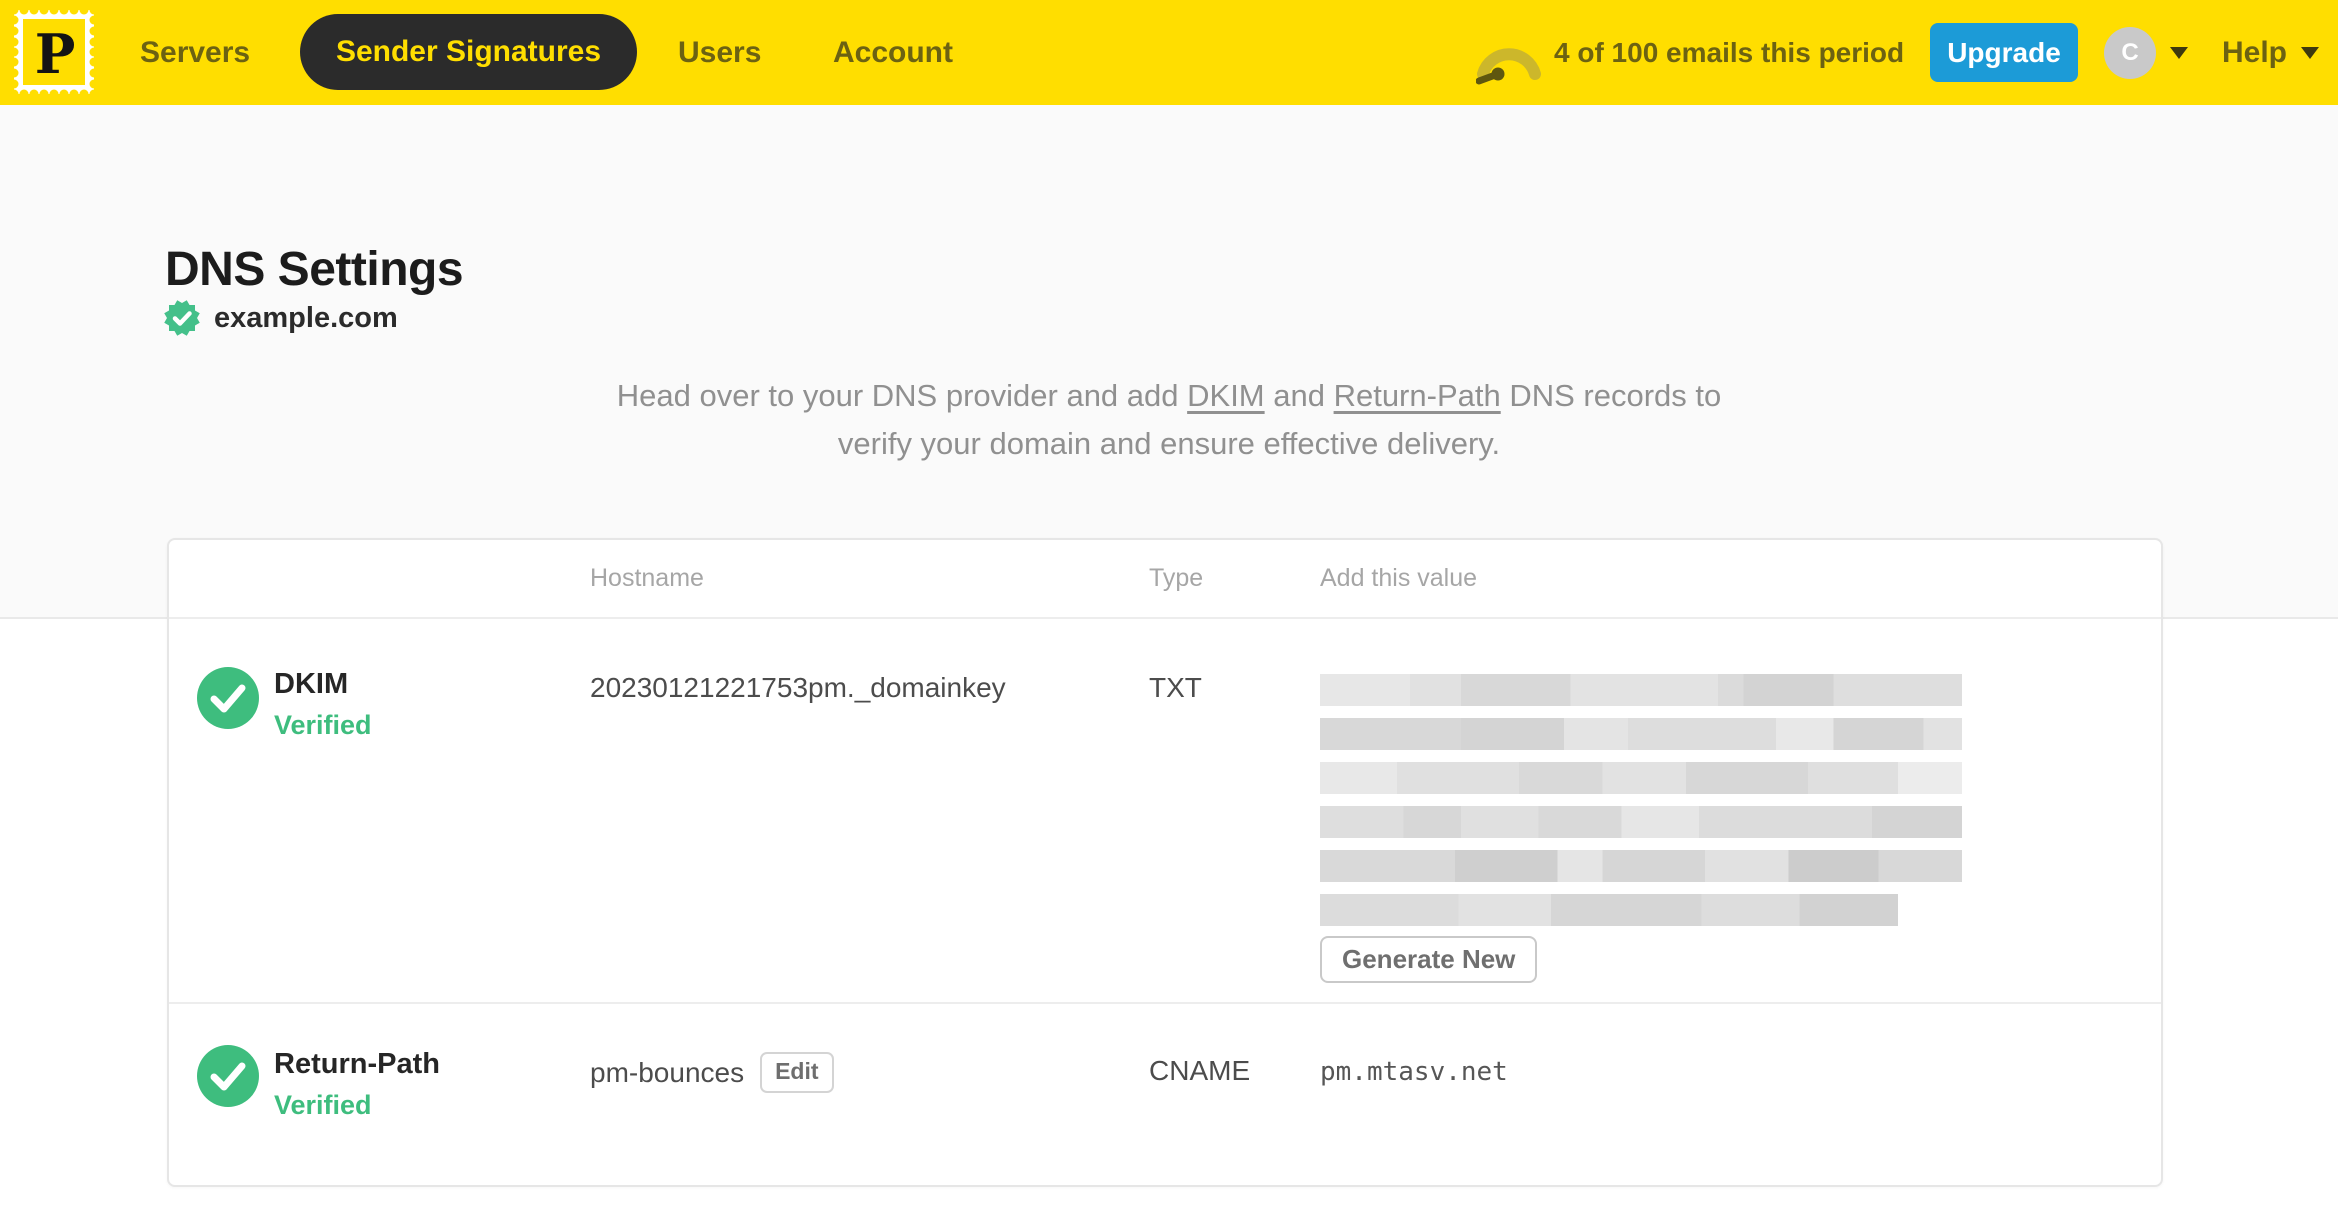  I want to click on usage-counter: 4 of 100 emails this period, so click(1729, 52).